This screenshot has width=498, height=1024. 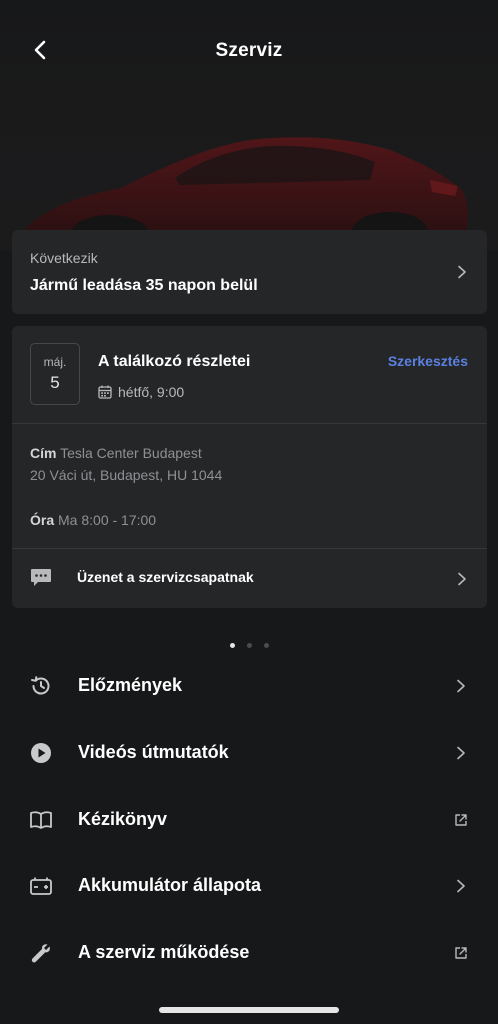 What do you see at coordinates (249, 753) in the screenshot?
I see `menu-item-videos: Videós útmutatók` at bounding box center [249, 753].